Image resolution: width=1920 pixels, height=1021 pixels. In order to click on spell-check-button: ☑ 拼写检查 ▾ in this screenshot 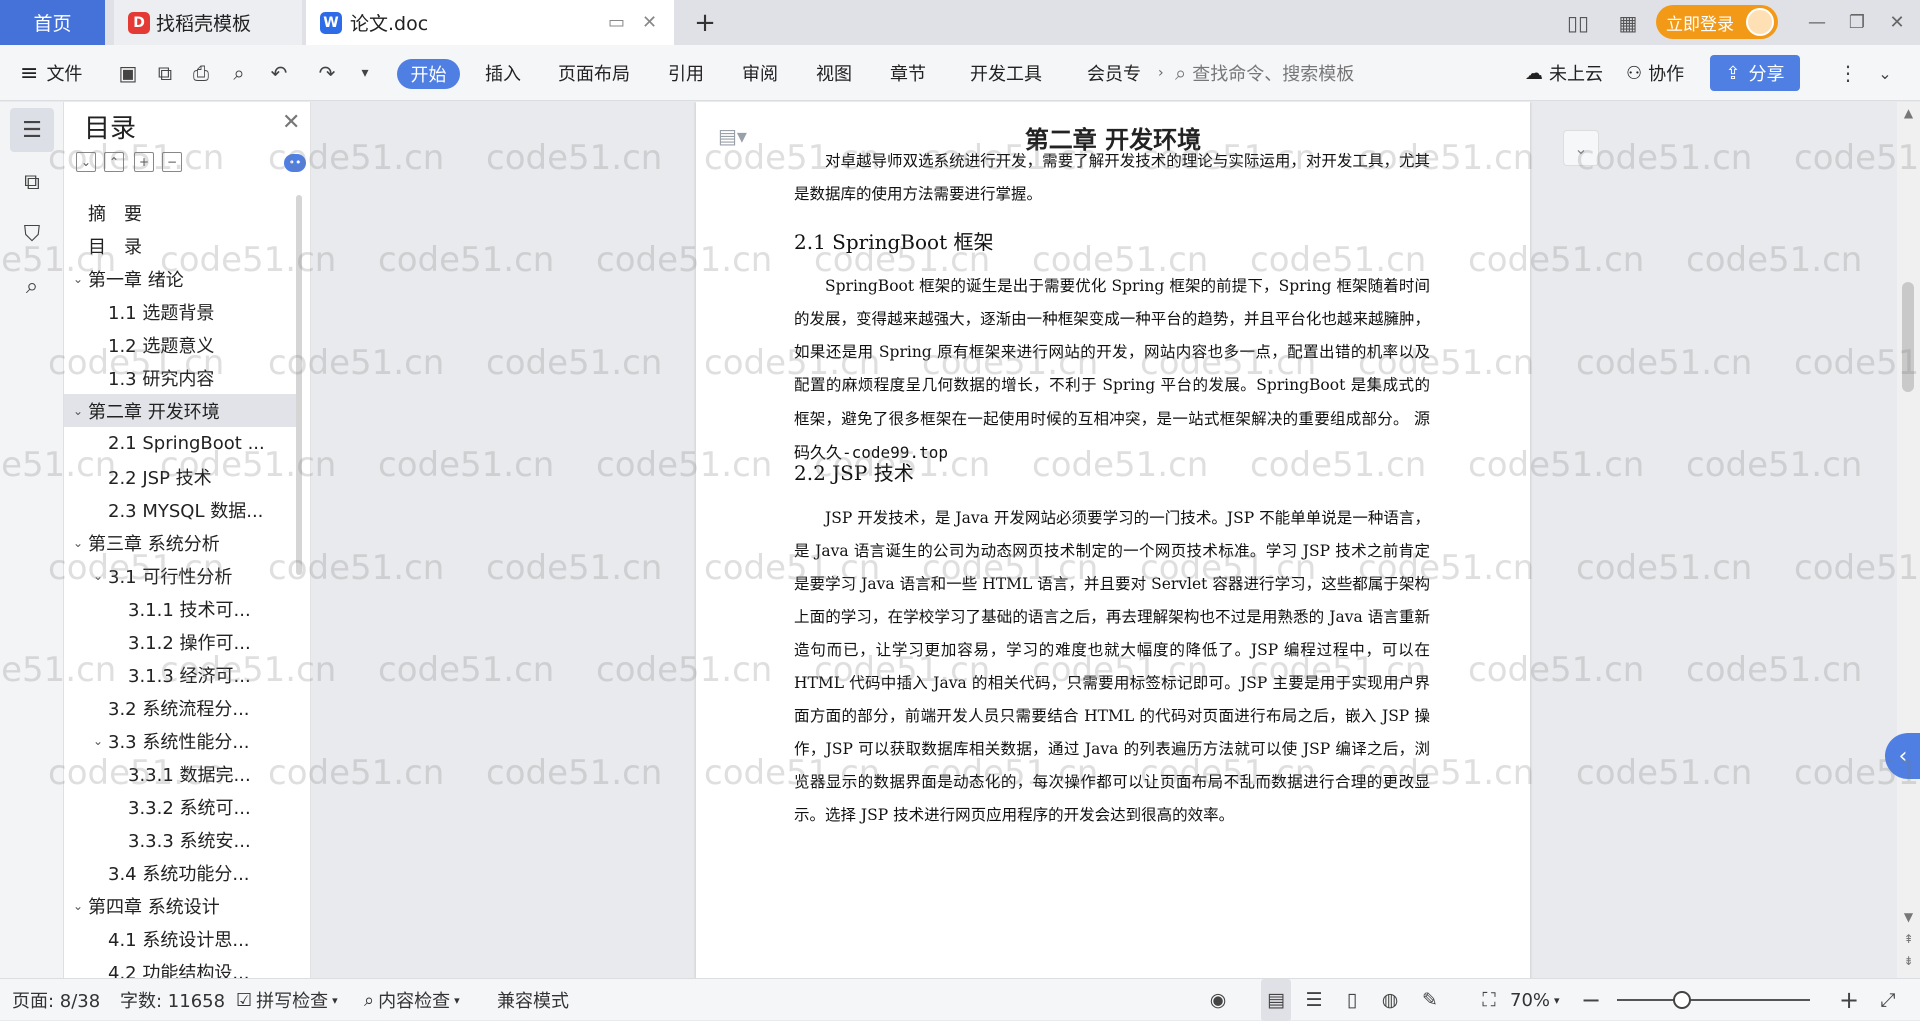, I will do `click(287, 1000)`.